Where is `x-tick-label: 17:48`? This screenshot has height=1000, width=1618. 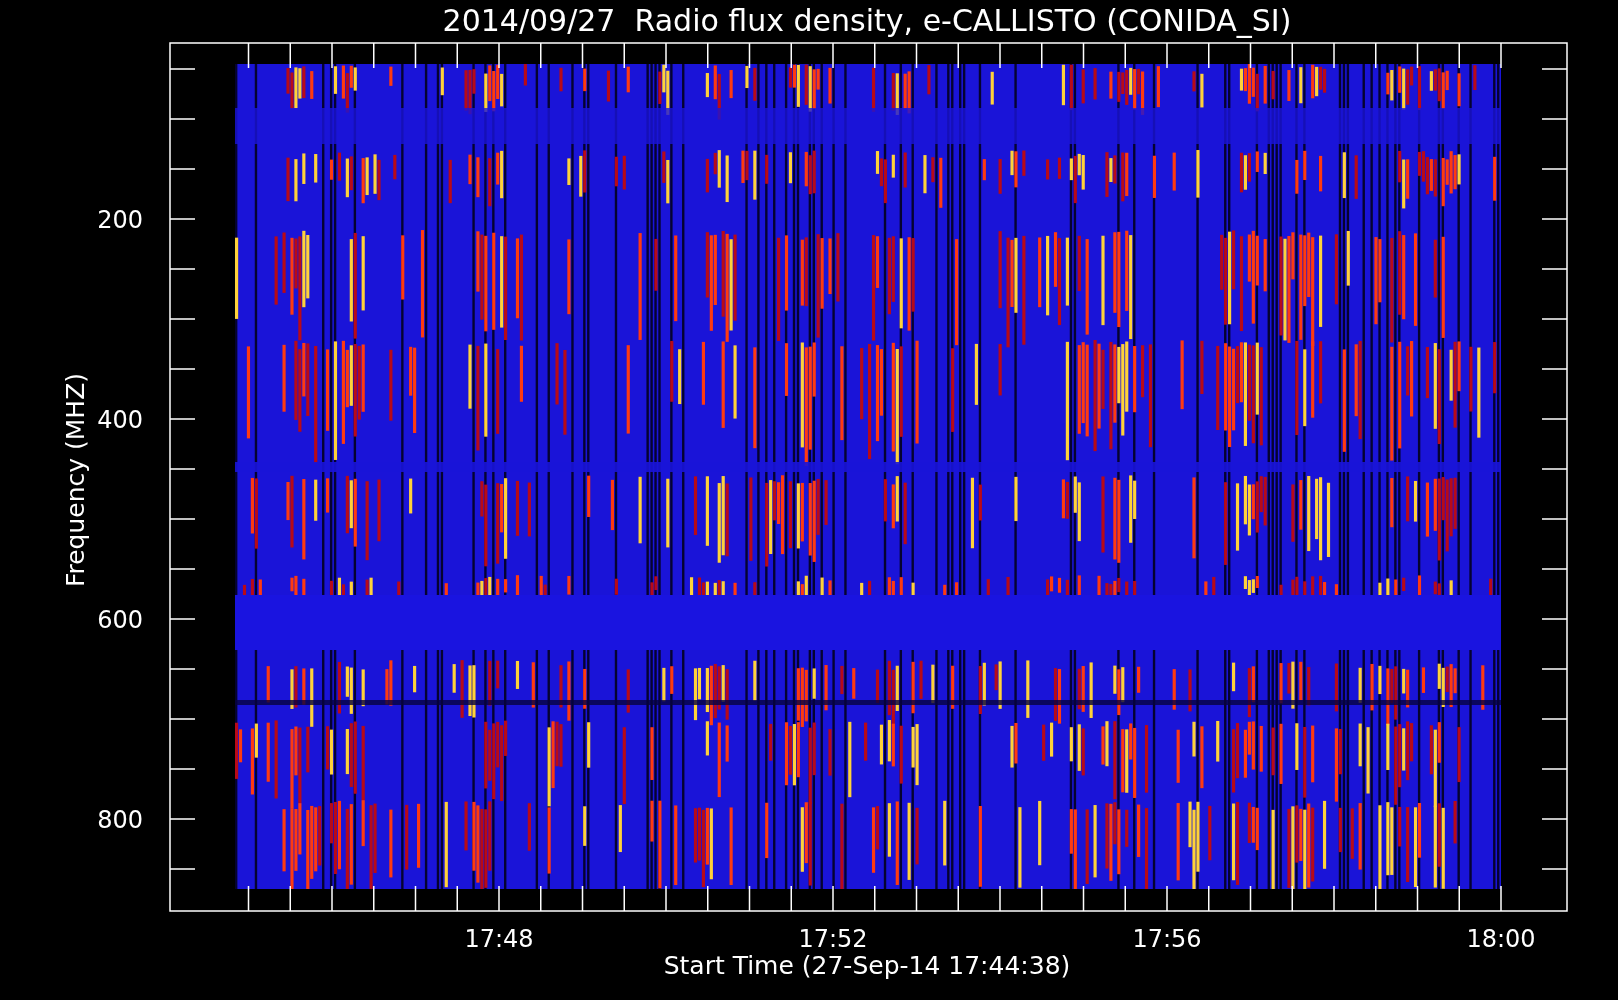 x-tick-label: 17:48 is located at coordinates (499, 939).